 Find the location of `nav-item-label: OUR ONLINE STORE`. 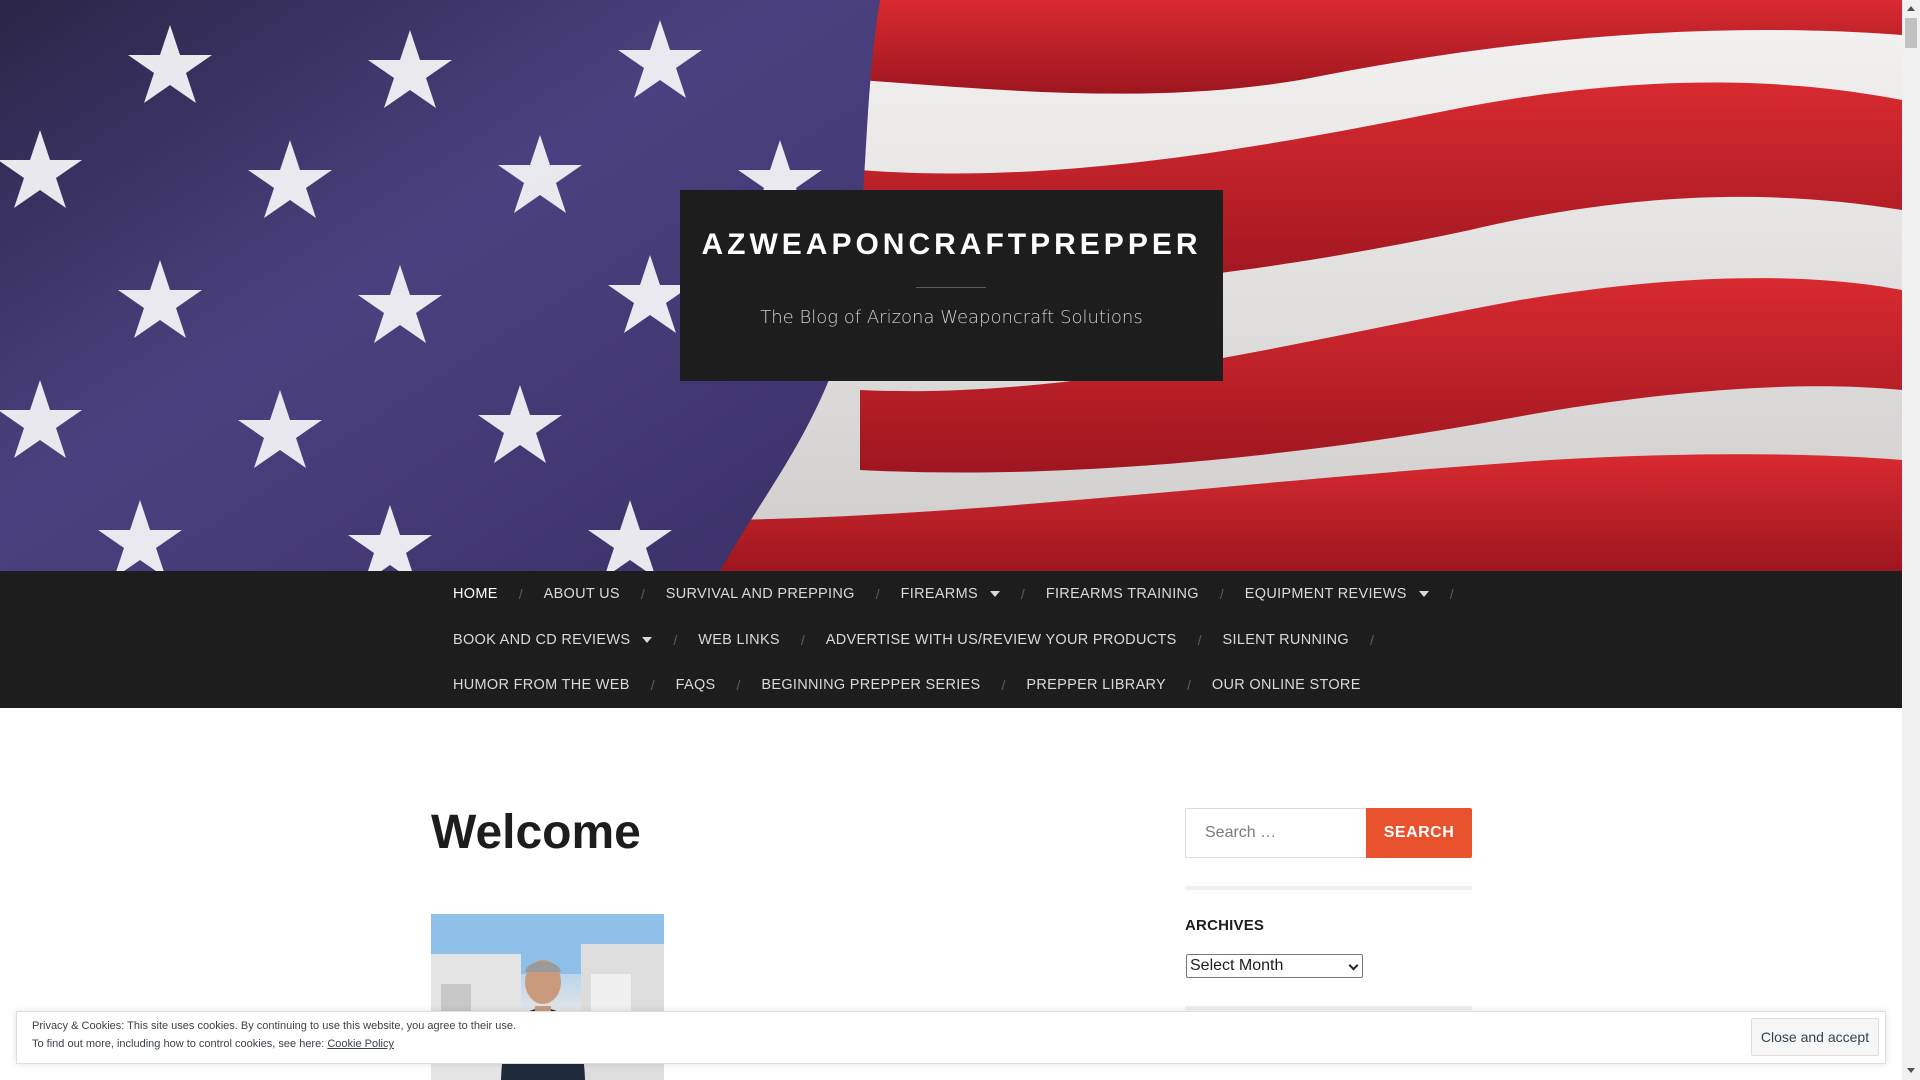

nav-item-label: OUR ONLINE STORE is located at coordinates (1286, 685).